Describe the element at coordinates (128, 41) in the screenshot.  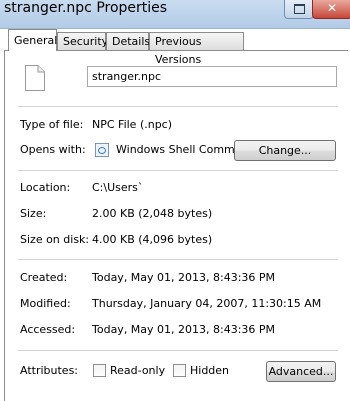
I see `tab-details: Details` at that location.